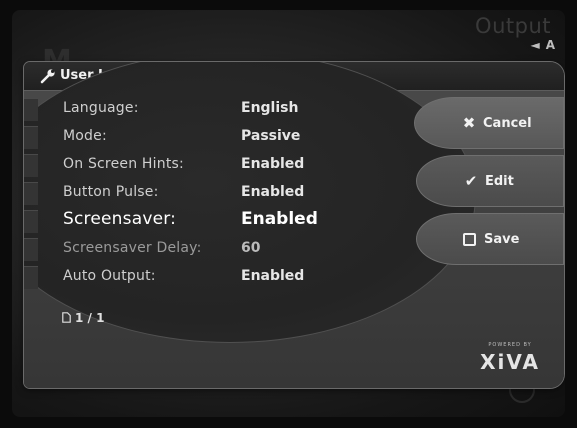 This screenshot has width=577, height=428. What do you see at coordinates (132, 248) in the screenshot?
I see `setting-label: Screensaver Delay:` at bounding box center [132, 248].